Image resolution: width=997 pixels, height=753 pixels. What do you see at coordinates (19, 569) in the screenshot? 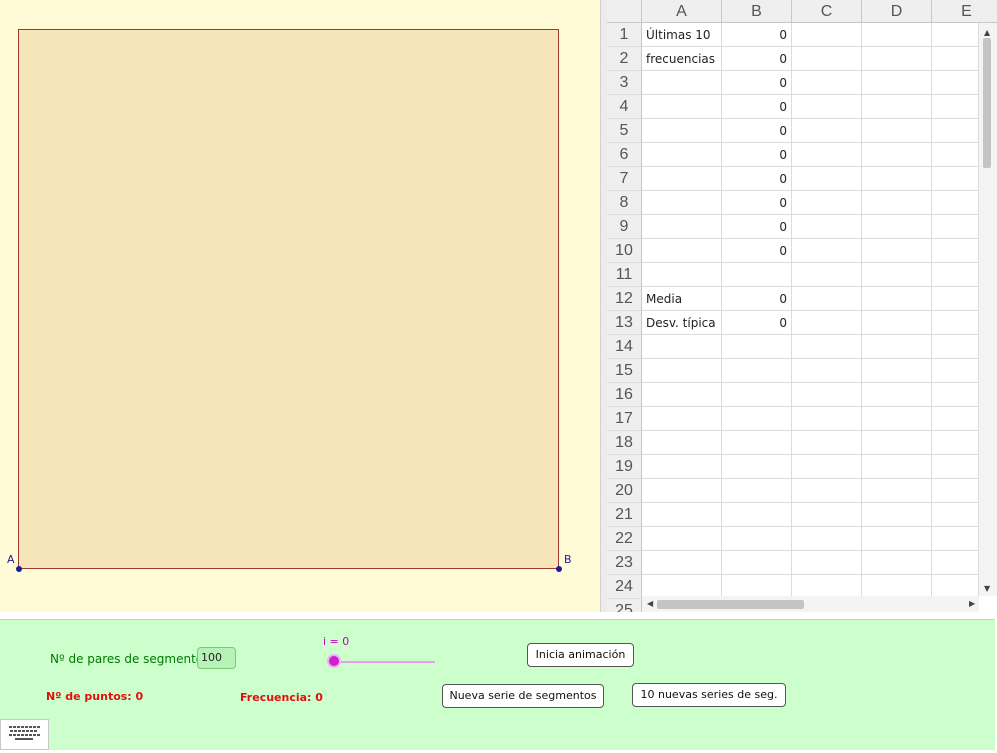
I see `point-a` at bounding box center [19, 569].